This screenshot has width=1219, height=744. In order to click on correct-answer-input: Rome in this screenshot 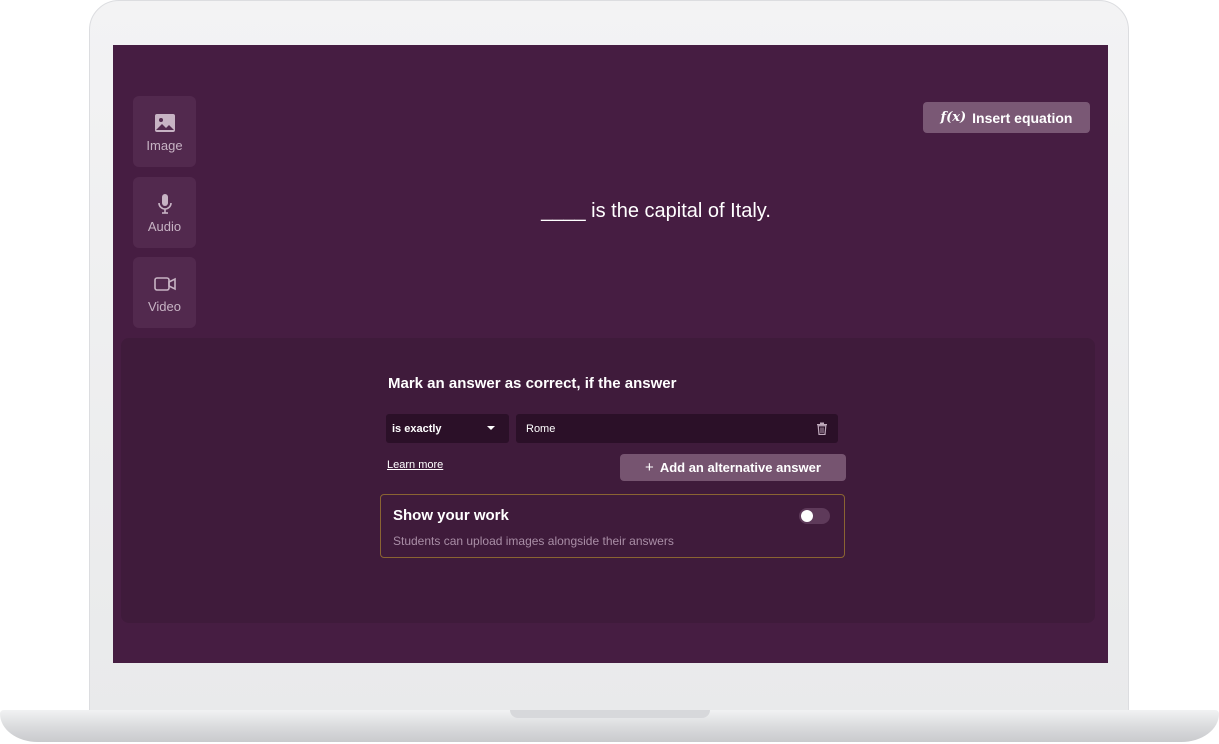, I will do `click(677, 428)`.